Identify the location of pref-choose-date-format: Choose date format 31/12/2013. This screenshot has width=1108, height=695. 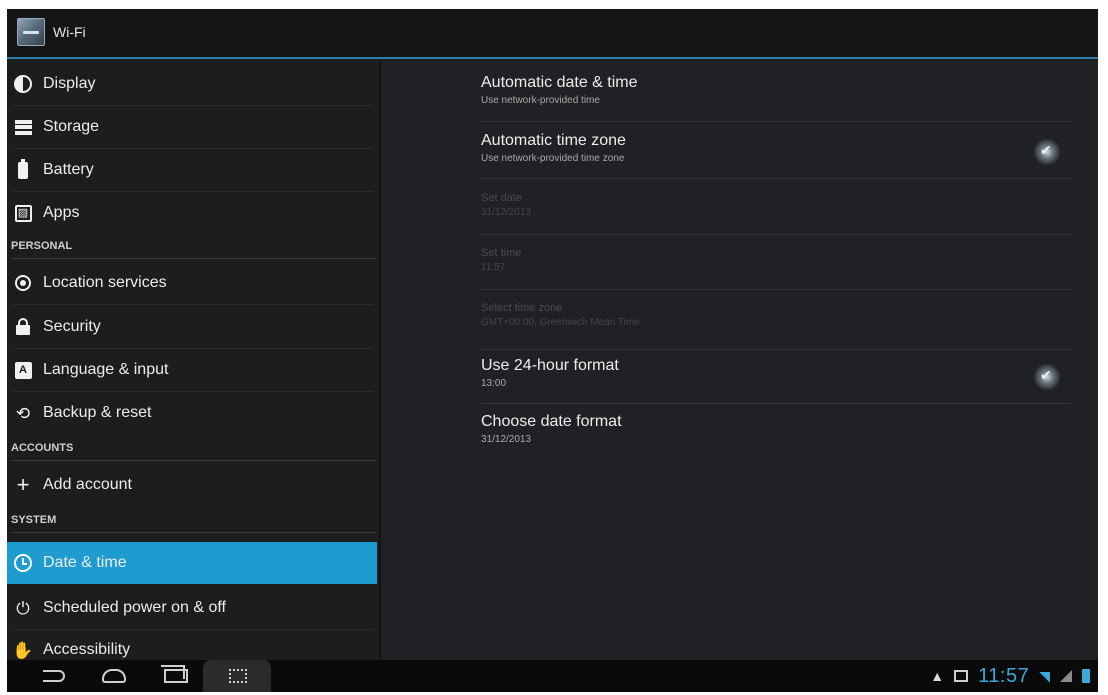
(776, 429).